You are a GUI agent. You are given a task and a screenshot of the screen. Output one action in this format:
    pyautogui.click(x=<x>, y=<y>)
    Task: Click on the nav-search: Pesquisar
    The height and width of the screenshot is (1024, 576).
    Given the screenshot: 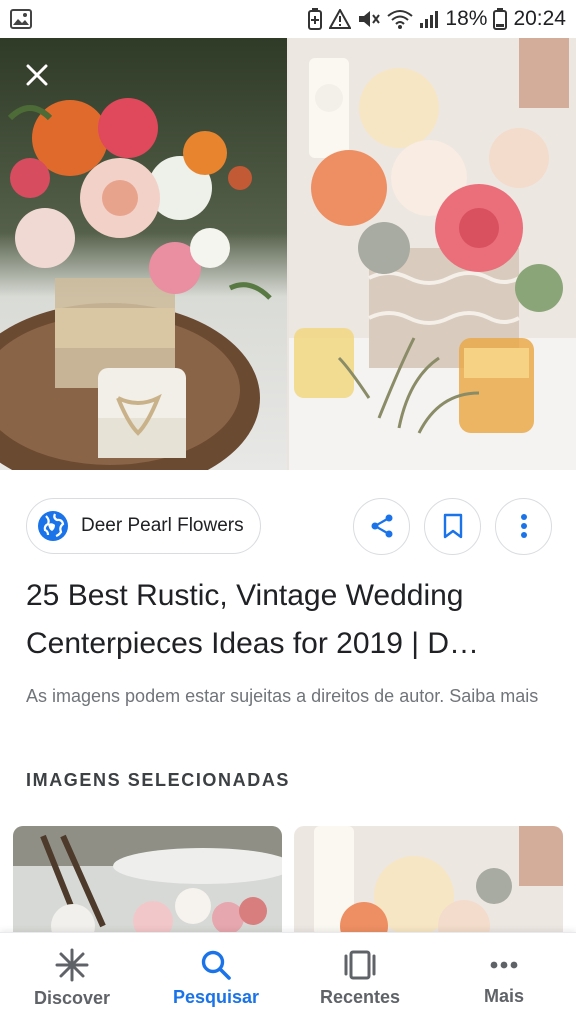 What is the action you would take?
    pyautogui.click(x=216, y=978)
    